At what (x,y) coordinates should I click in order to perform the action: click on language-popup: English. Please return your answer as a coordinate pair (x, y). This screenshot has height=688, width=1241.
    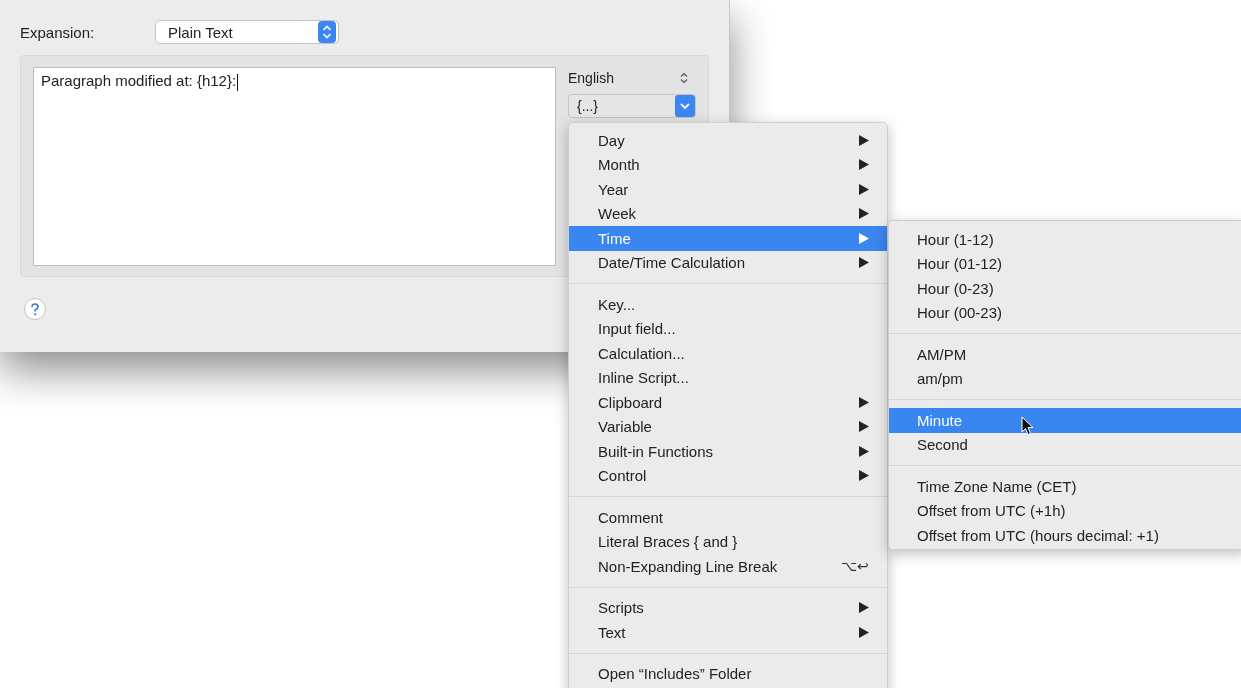
    Looking at the image, I should click on (631, 78).